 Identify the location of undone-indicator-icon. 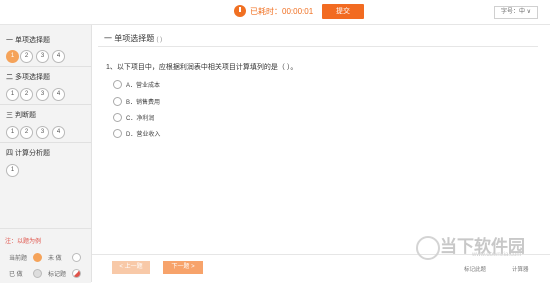
(76, 257).